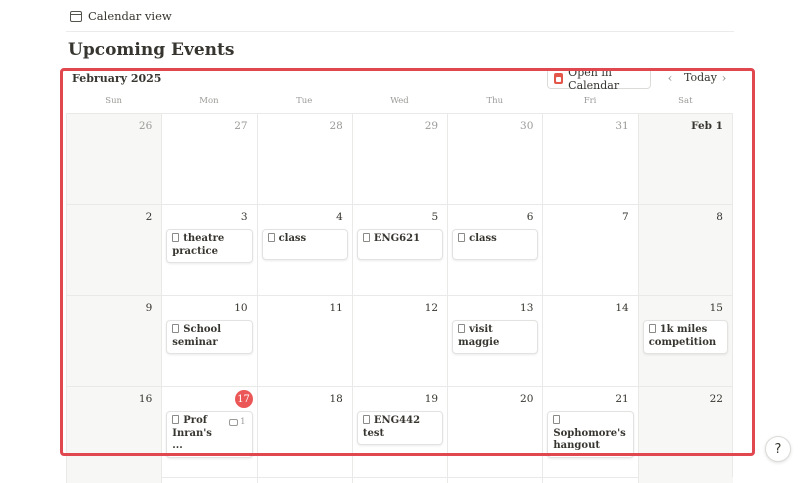 The image size is (800, 483). Describe the element at coordinates (399, 480) in the screenshot. I see `next-week-partial-row` at that location.